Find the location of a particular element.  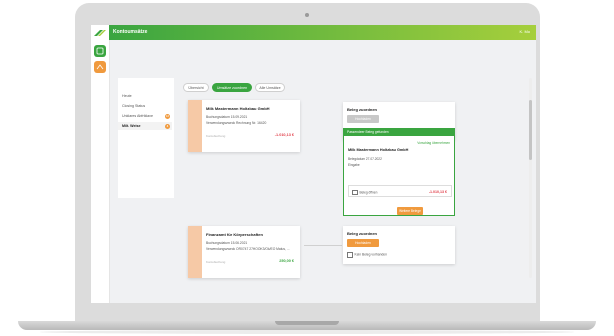

transaction-date: Buchungsdatum 15.09.2021 is located at coordinates (227, 117).